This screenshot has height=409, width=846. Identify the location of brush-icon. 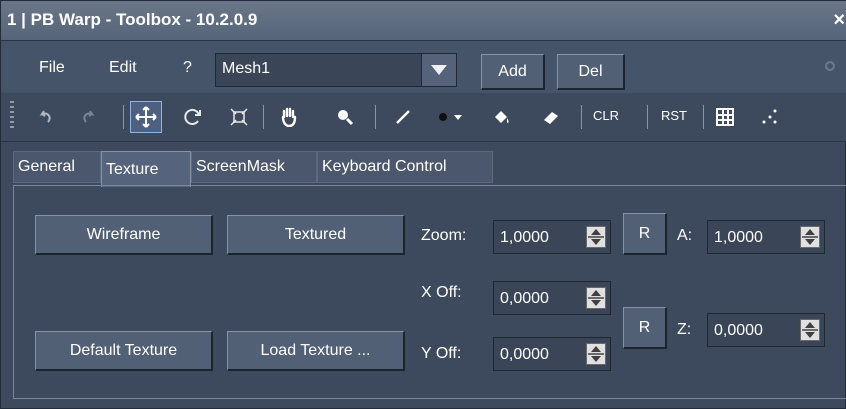
(449, 117).